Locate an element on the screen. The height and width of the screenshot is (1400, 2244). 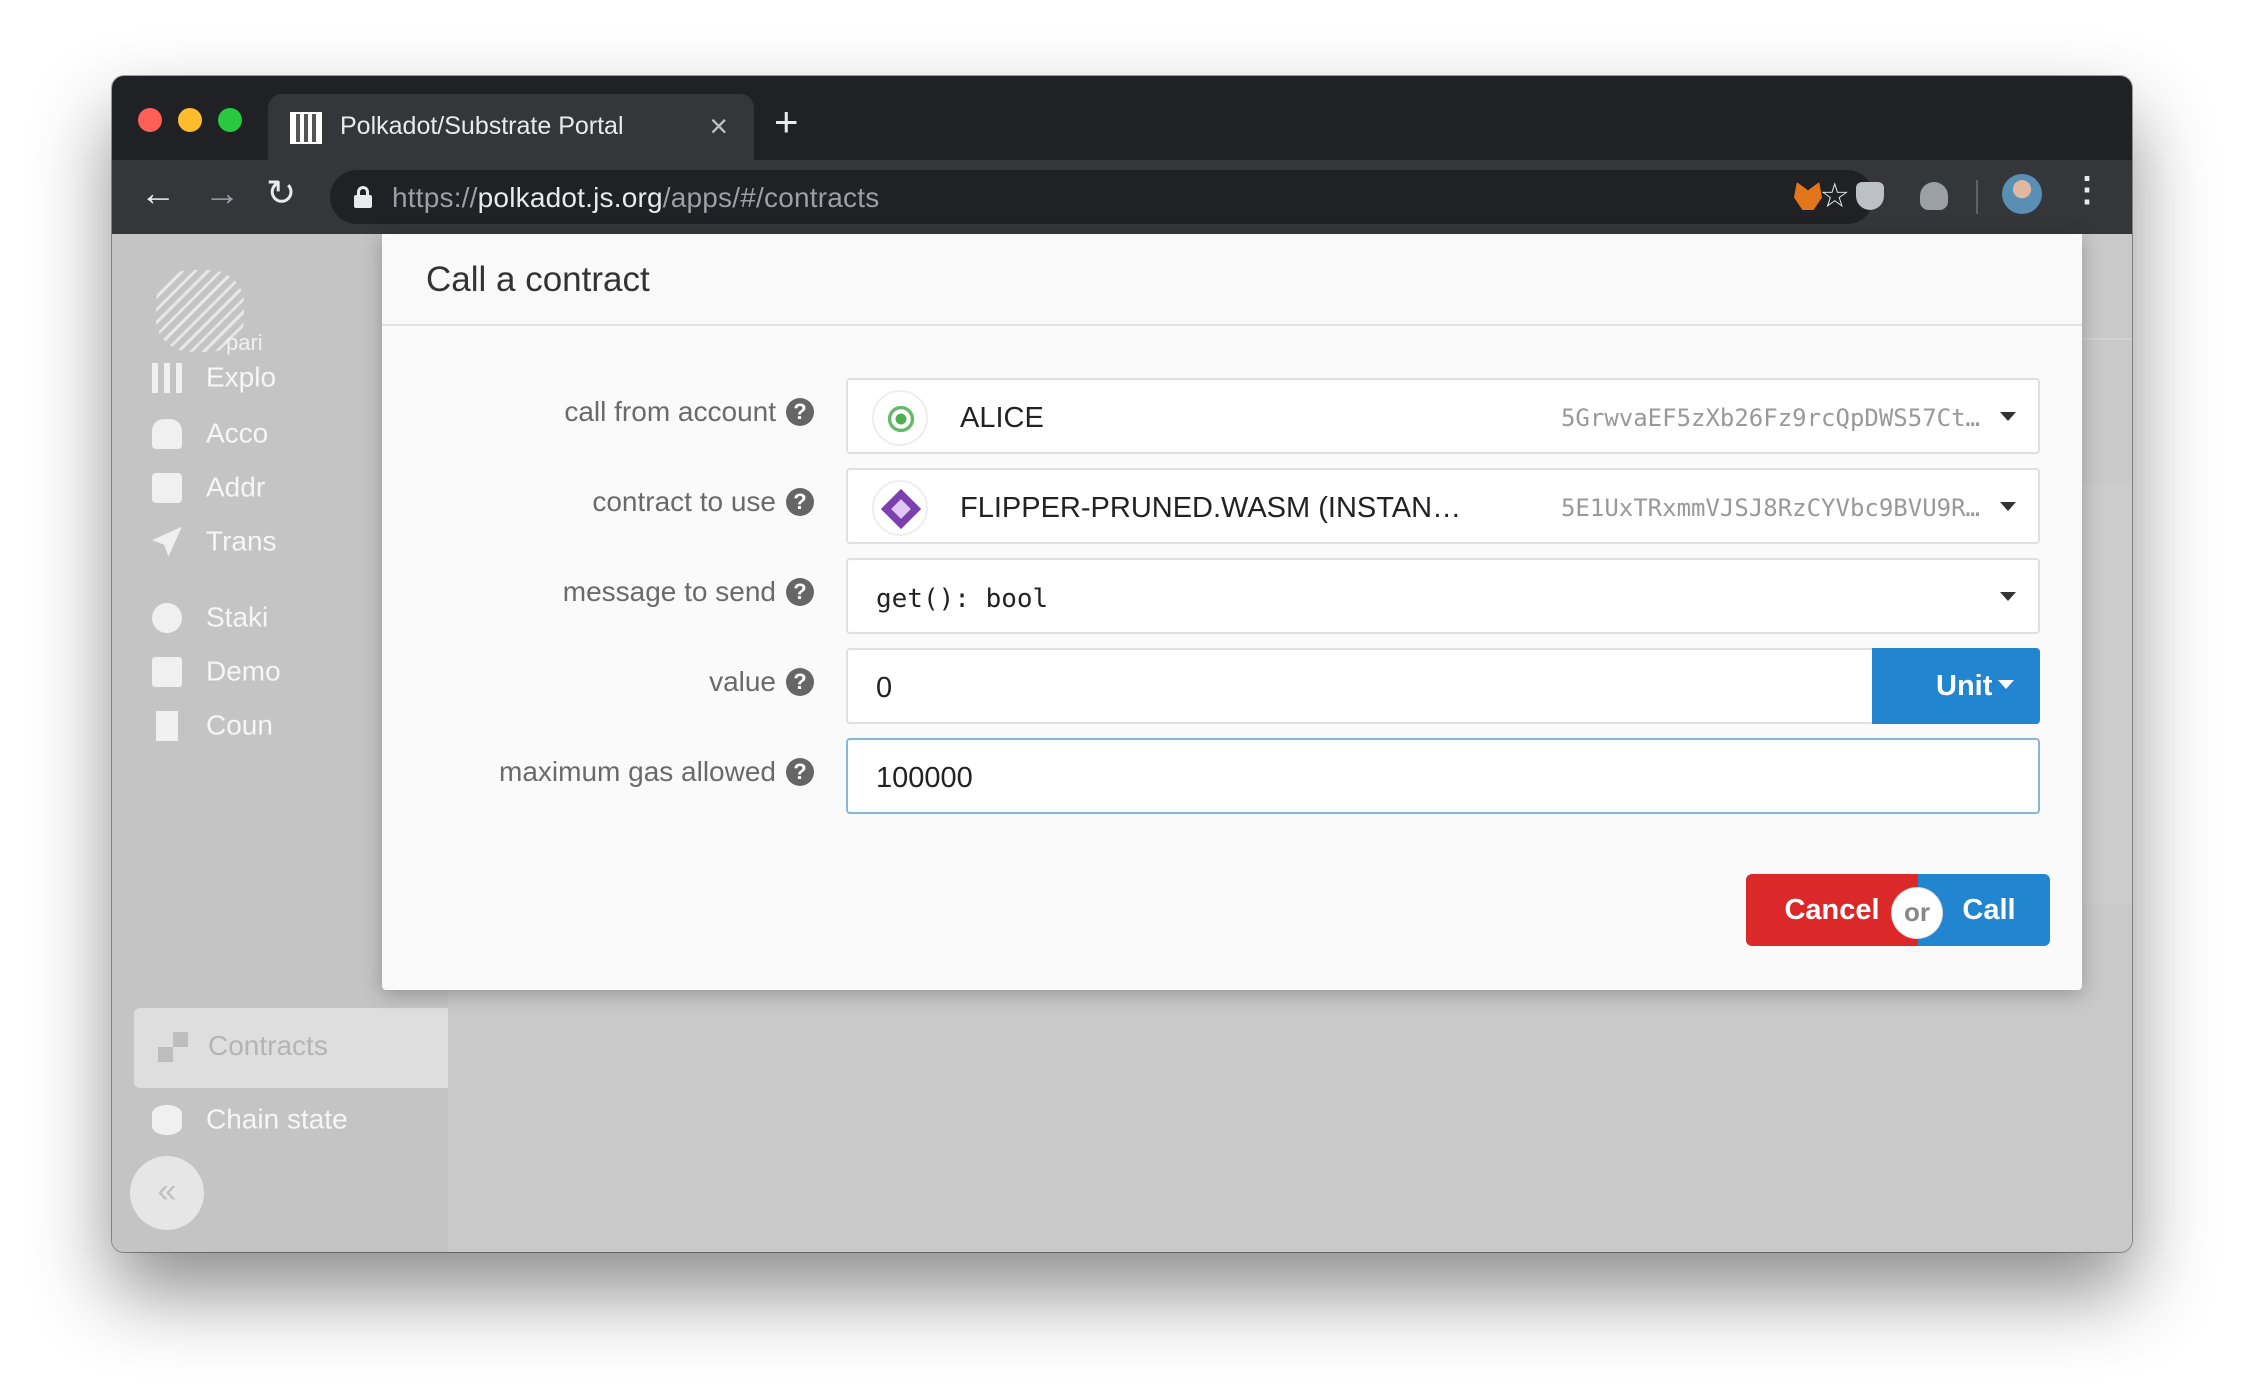
sidebar-item-explorer: Explo is located at coordinates (214, 380).